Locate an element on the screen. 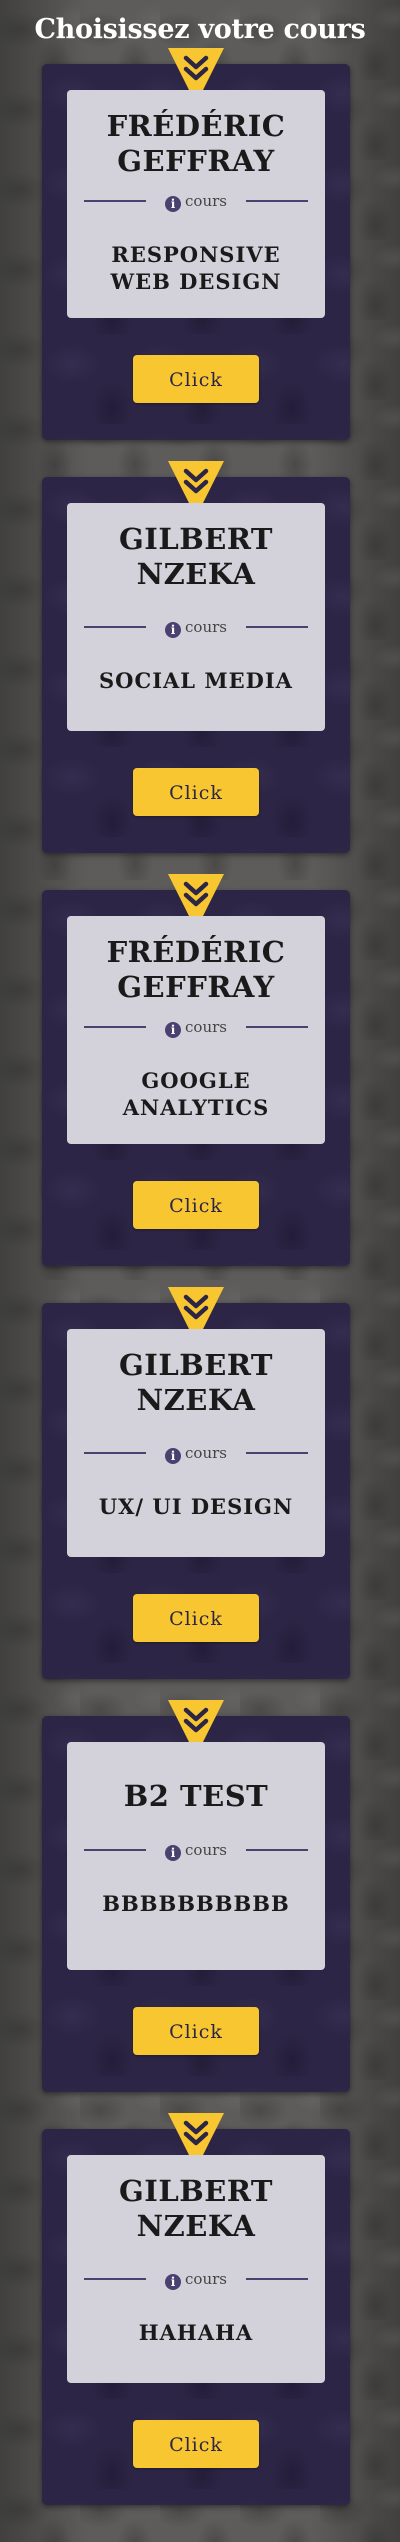 The width and height of the screenshot is (400, 2542). instructor-name-line: B2 TEST is located at coordinates (196, 1796).